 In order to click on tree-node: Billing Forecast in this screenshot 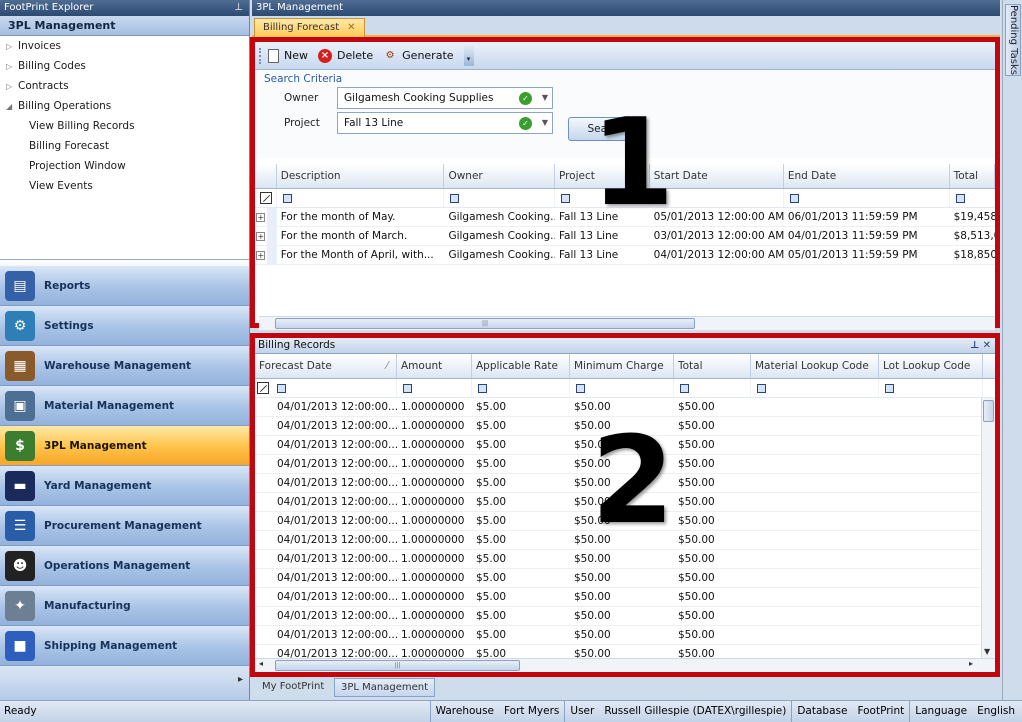, I will do `click(124, 146)`.